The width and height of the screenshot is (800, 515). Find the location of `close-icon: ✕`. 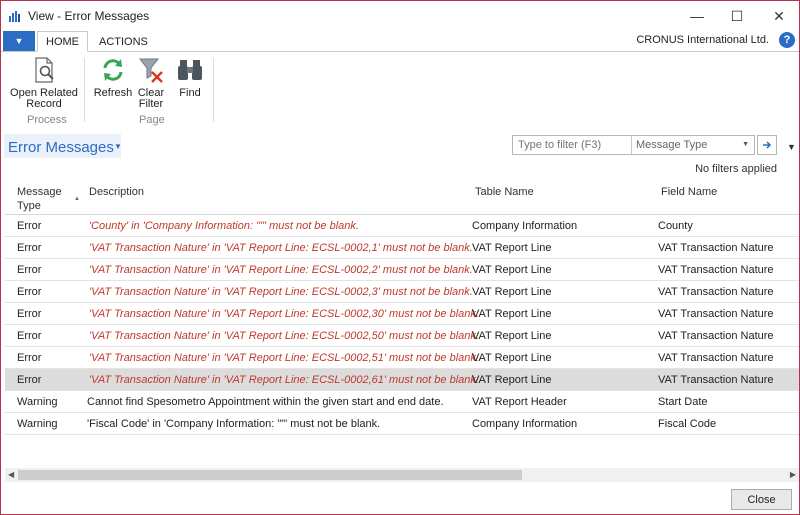

close-icon: ✕ is located at coordinates (779, 15).